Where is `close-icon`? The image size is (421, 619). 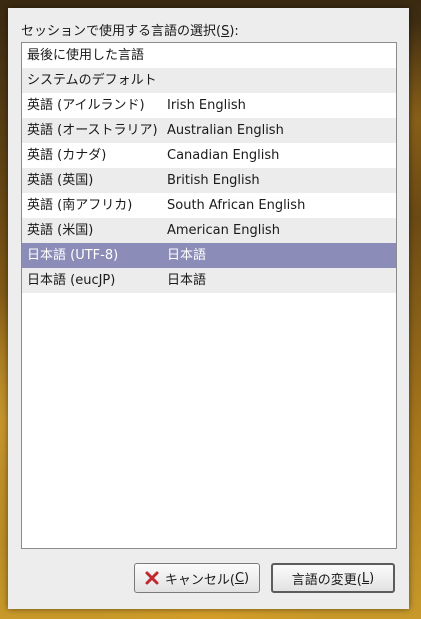
close-icon is located at coordinates (152, 578).